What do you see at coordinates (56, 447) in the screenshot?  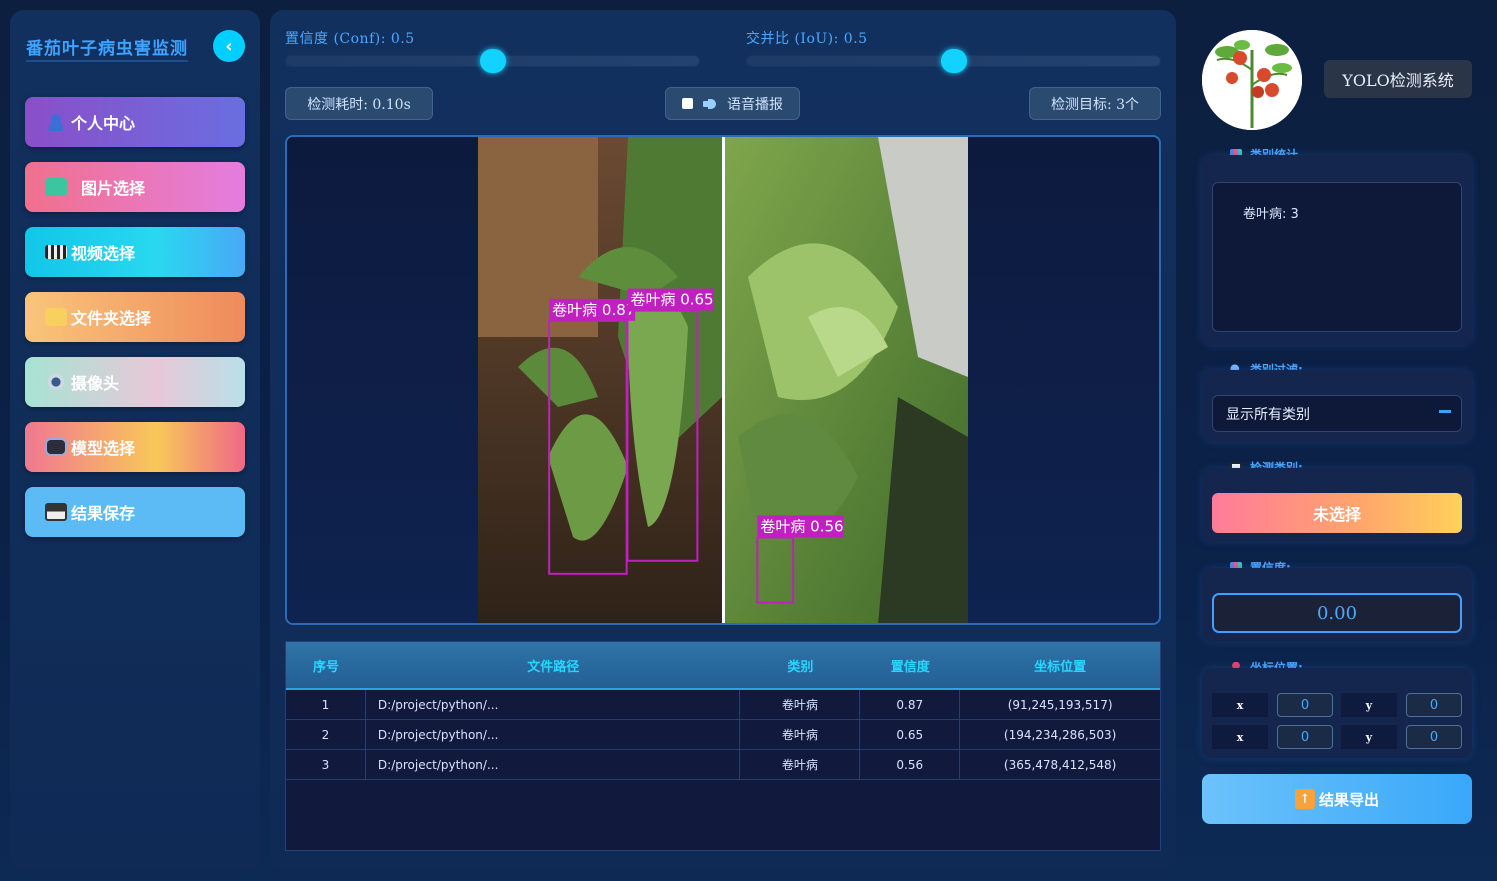 I see `robot-icon` at bounding box center [56, 447].